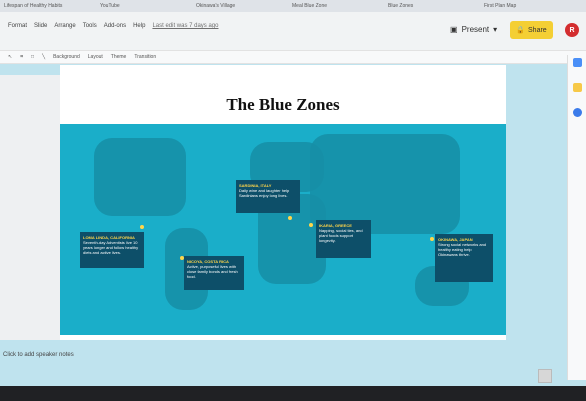 Image resolution: width=586 pixels, height=401 pixels. I want to click on ikaria-pin, so click(311, 225).